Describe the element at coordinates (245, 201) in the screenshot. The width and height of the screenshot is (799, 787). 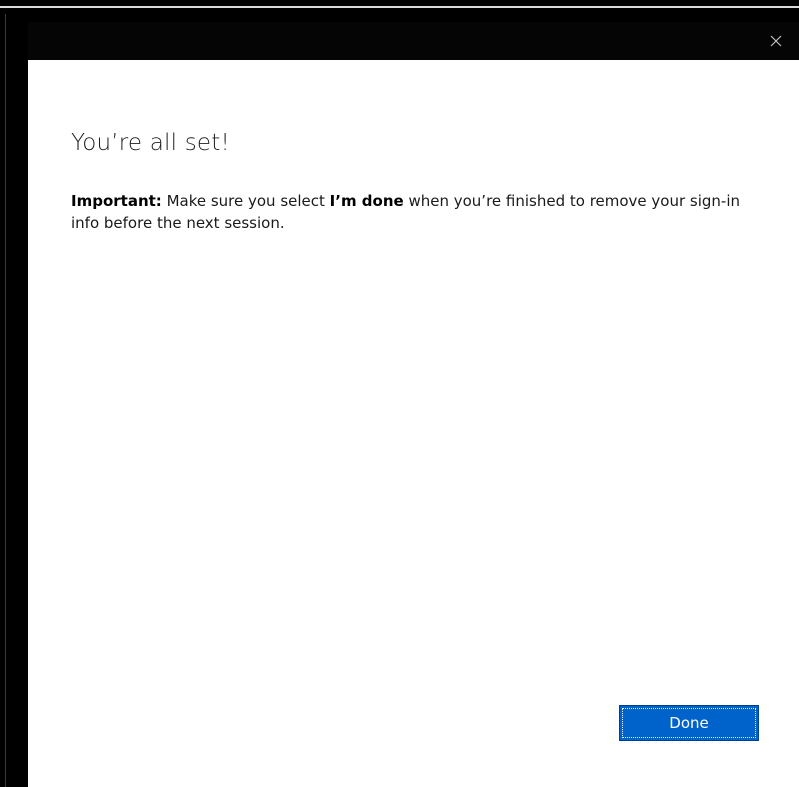
I see `message-text-before: Make sure you select` at that location.